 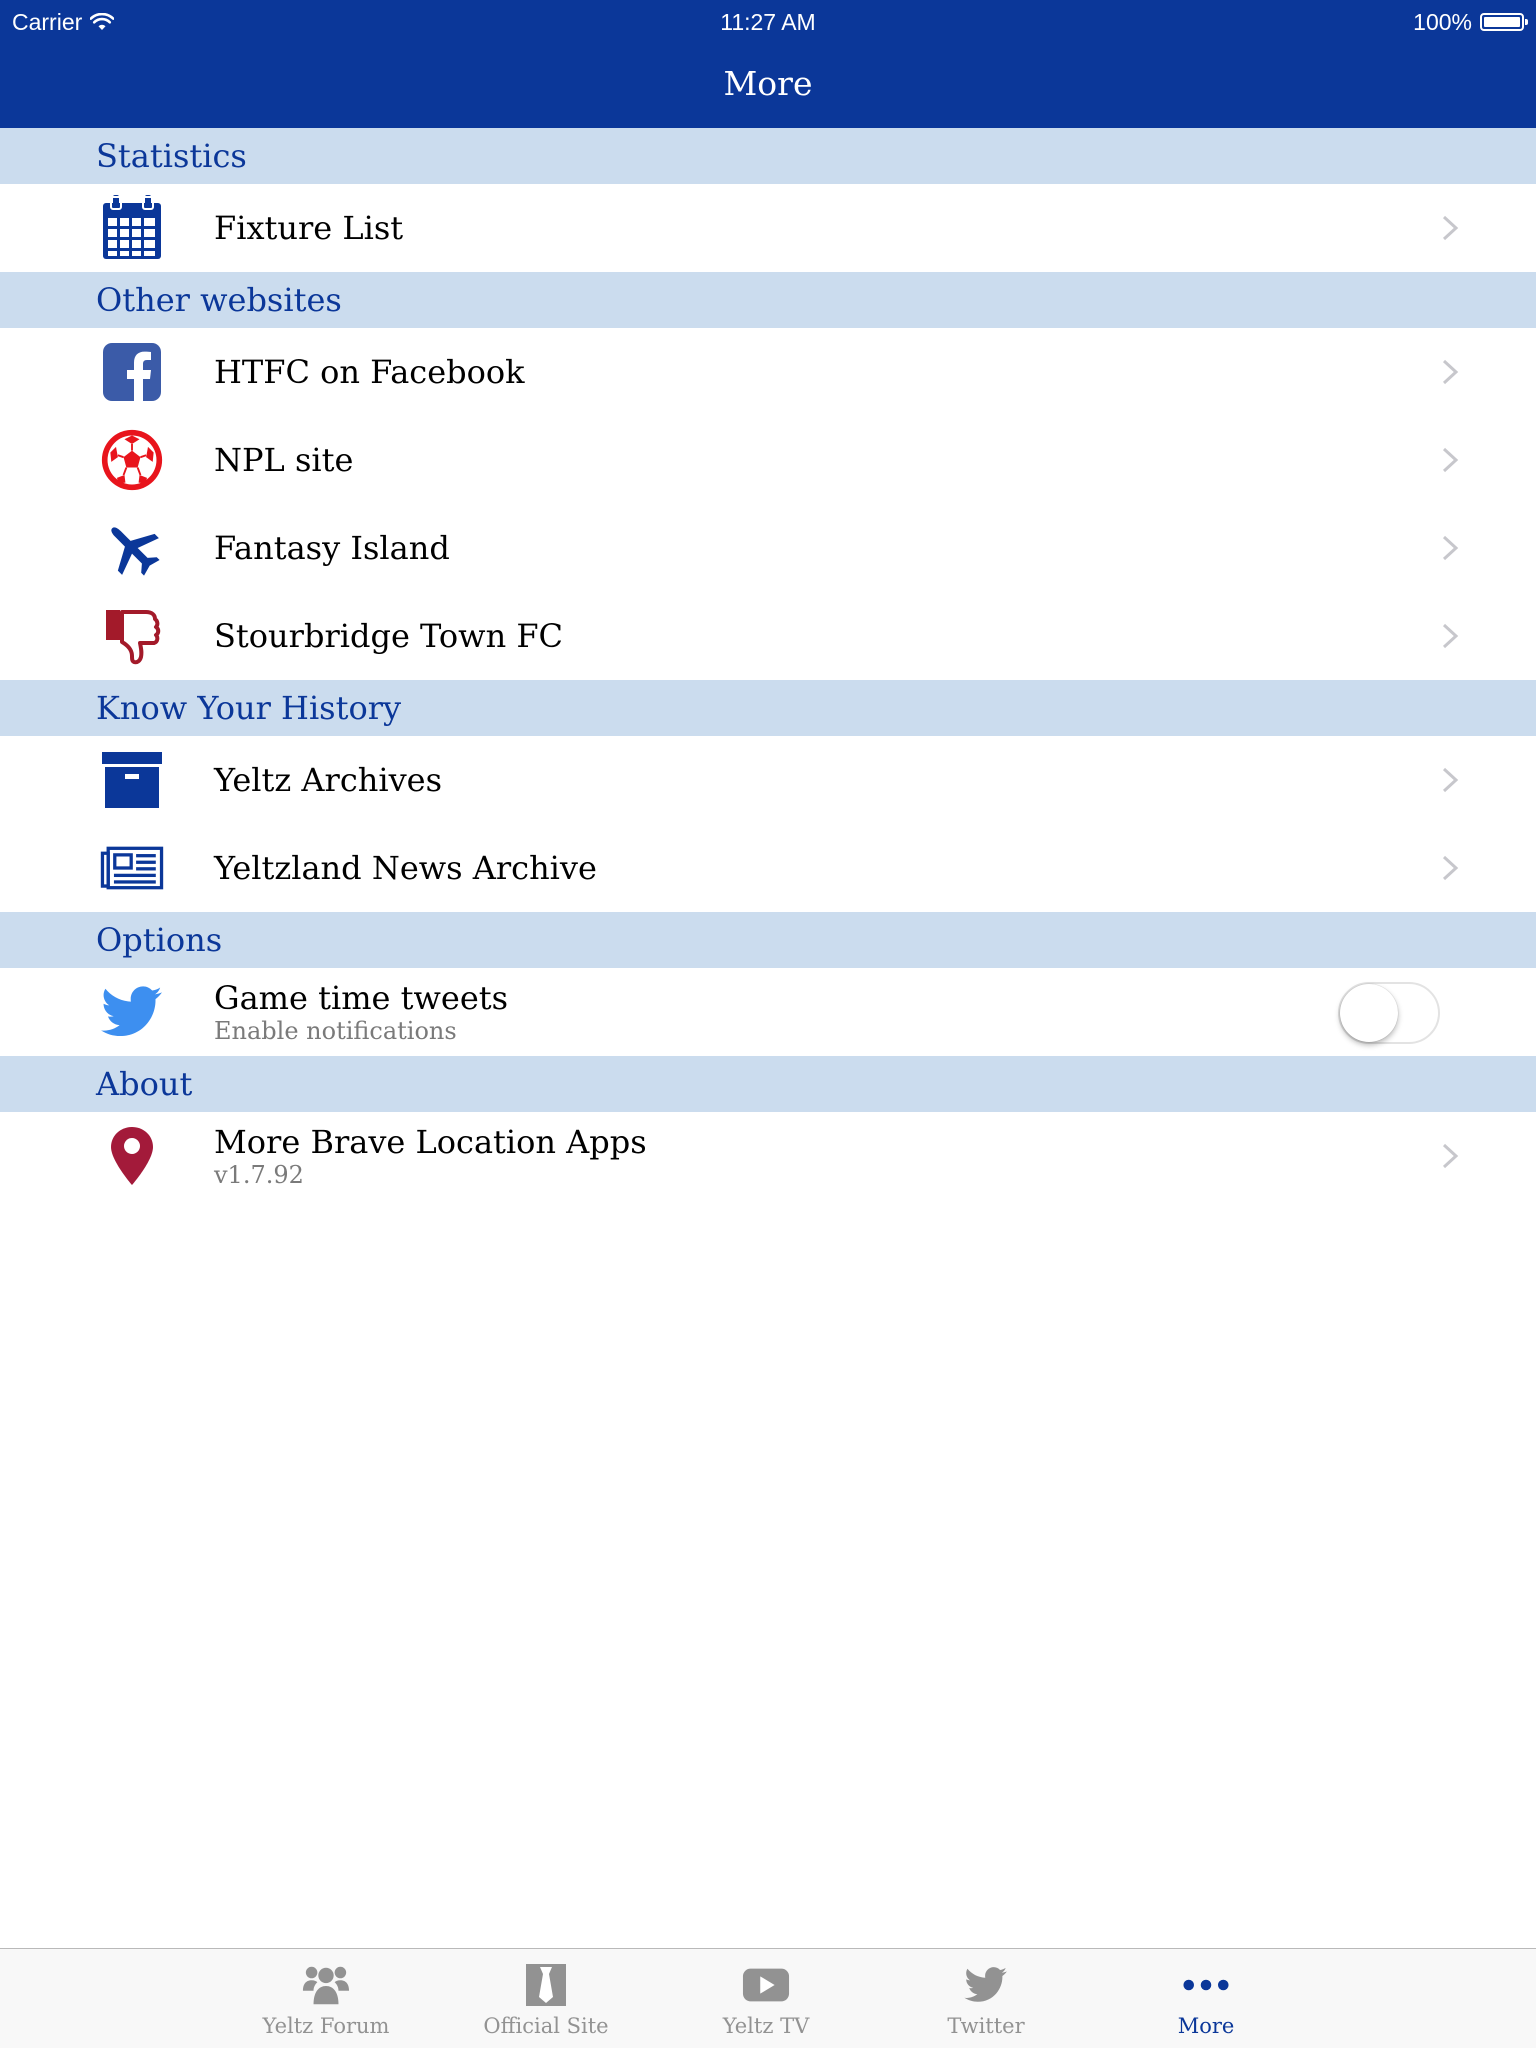 What do you see at coordinates (546, 2026) in the screenshot?
I see `tab-label: Official Site` at bounding box center [546, 2026].